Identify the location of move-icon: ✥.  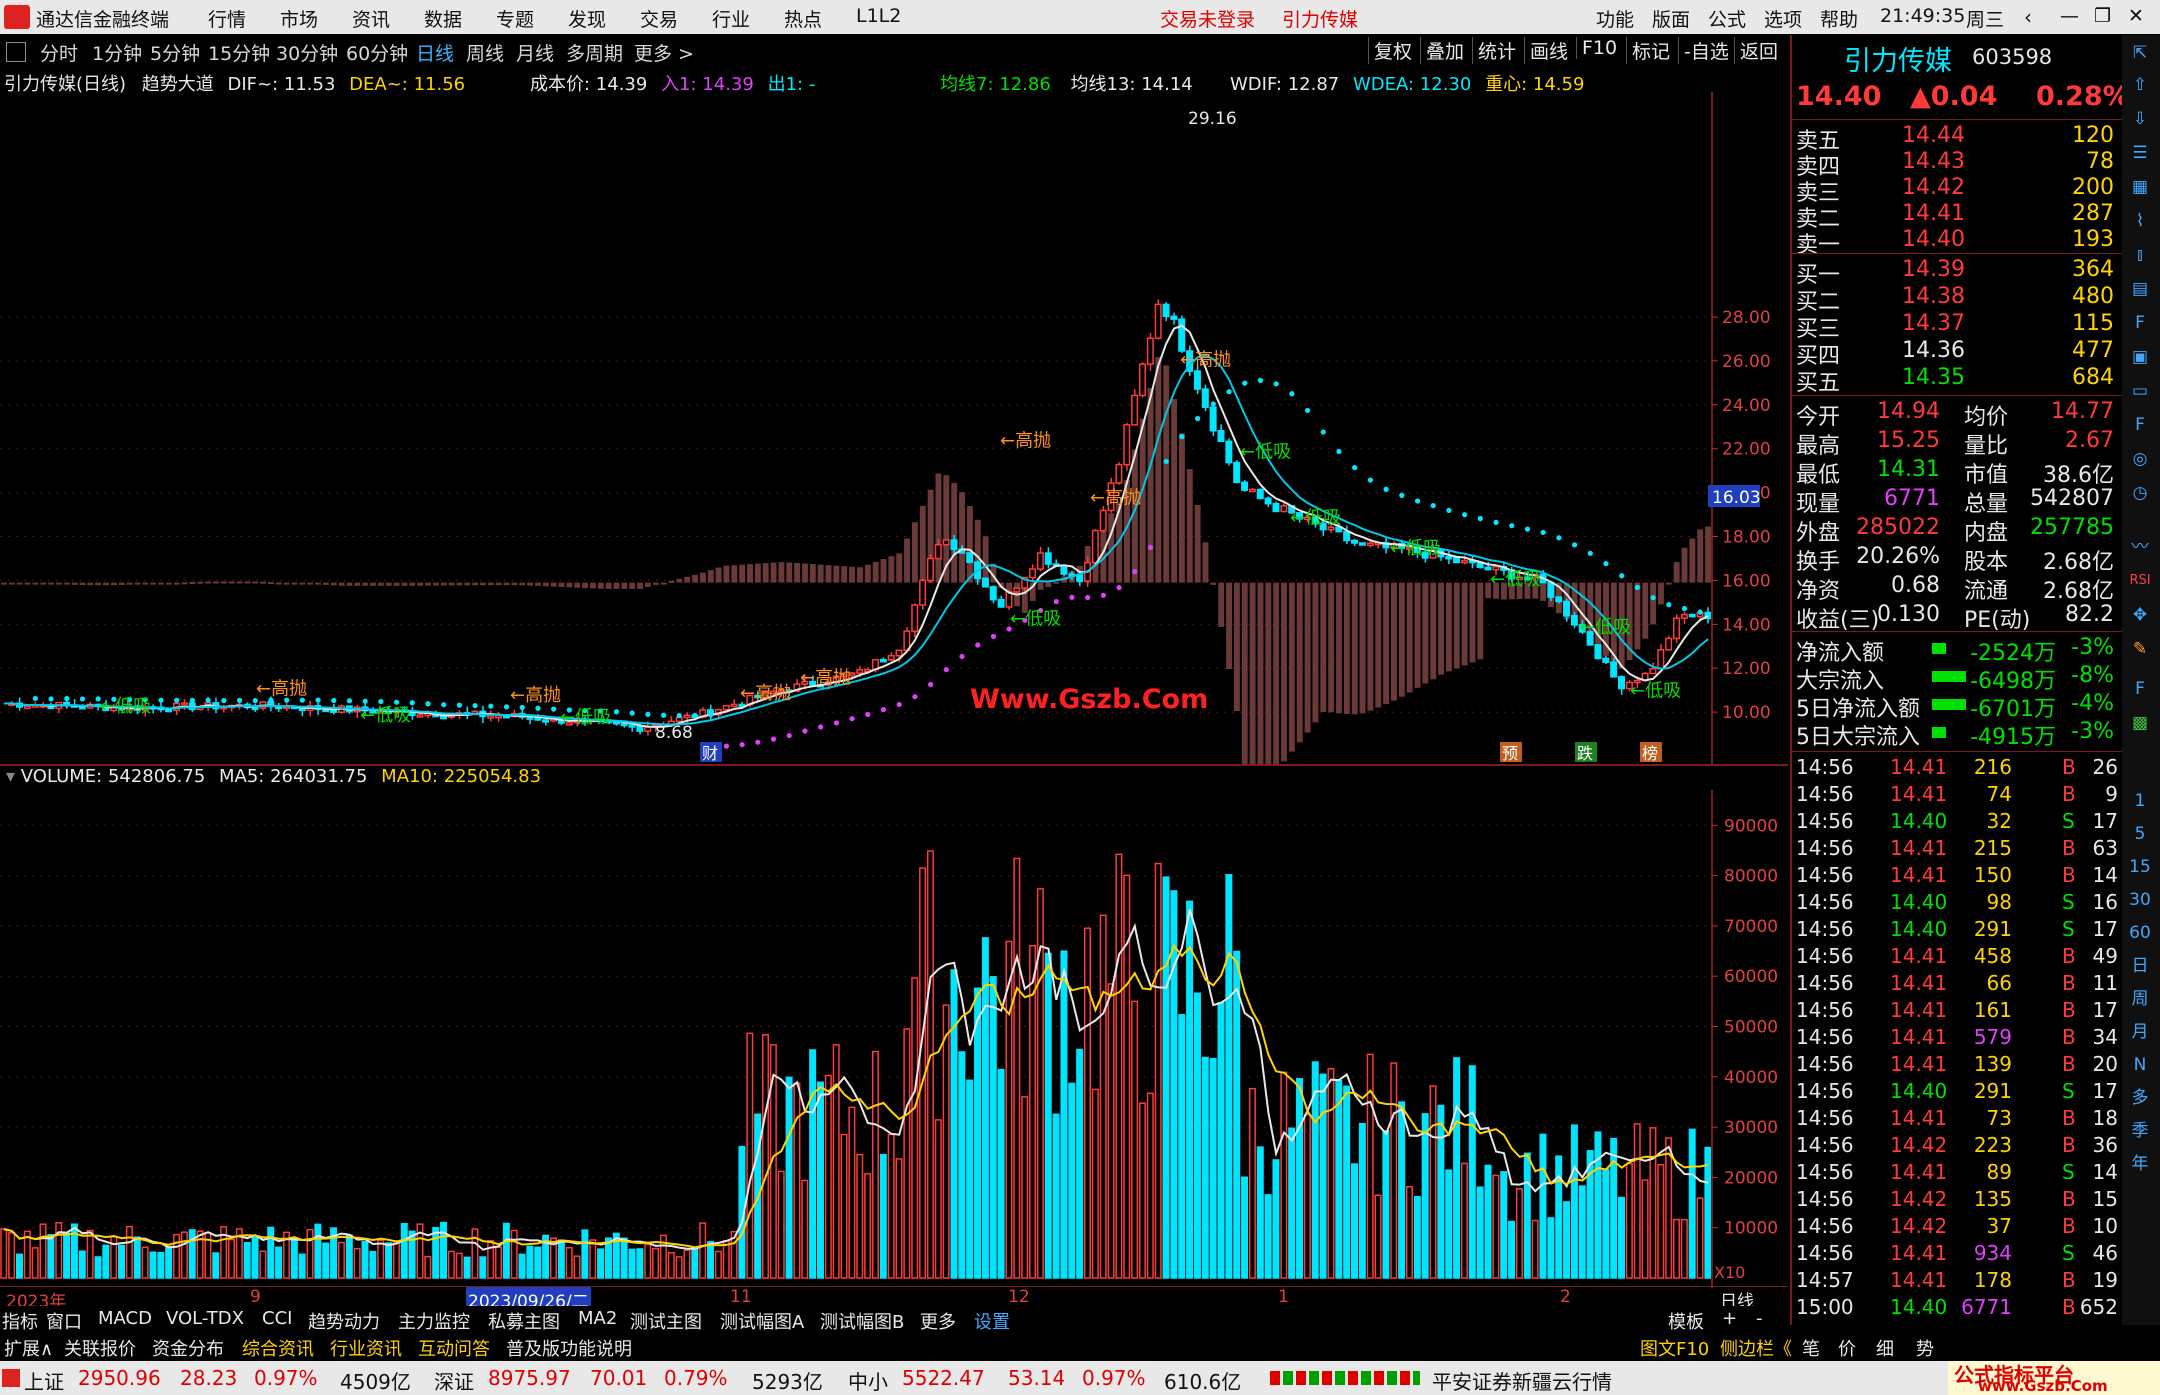
(2140, 615).